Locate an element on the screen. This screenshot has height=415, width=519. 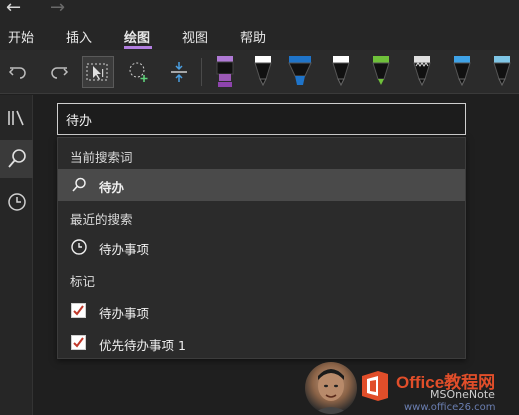
recent-search-item: 待办事项 is located at coordinates (261, 247).